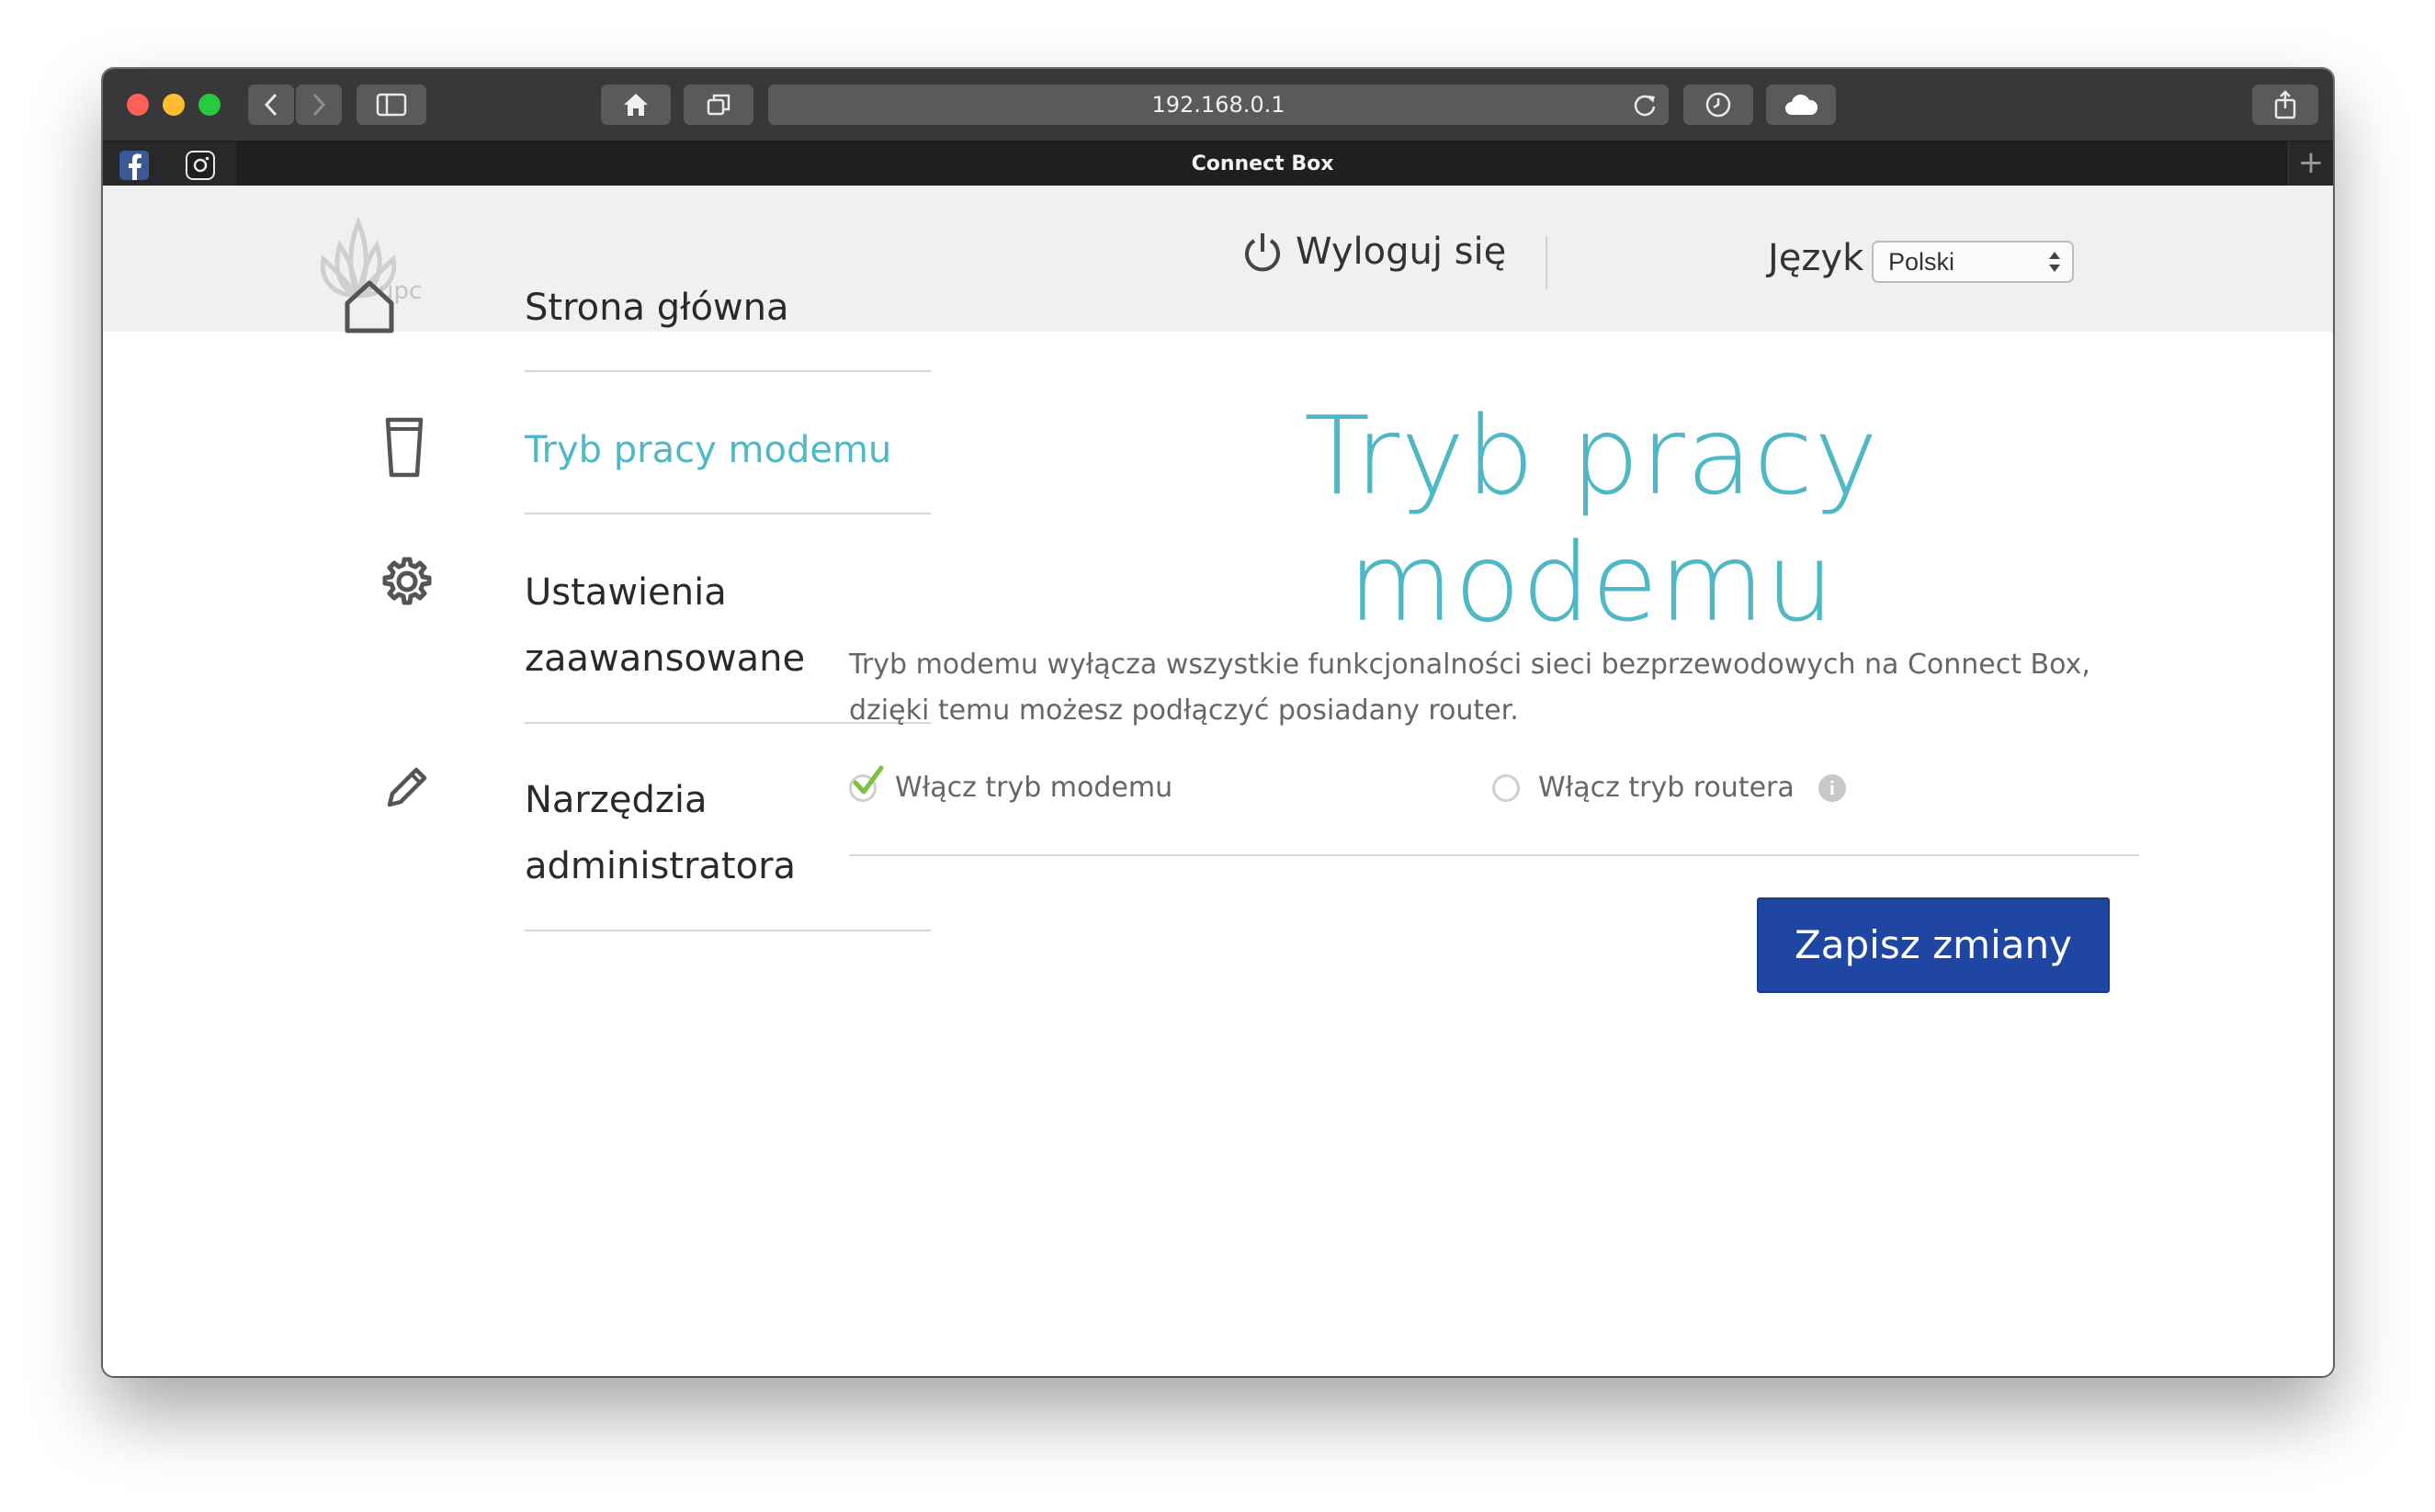 The image size is (2435, 1512). I want to click on page-title: Tryb pracy modemu, so click(1591, 519).